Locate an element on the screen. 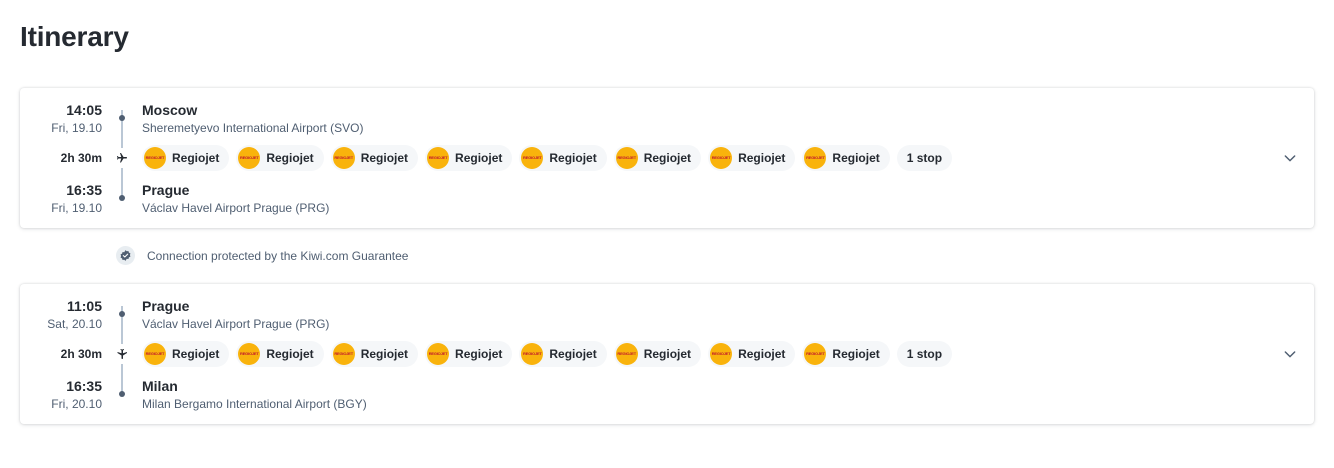 The height and width of the screenshot is (468, 1334). departure-time: 11:05 is located at coordinates (84, 306).